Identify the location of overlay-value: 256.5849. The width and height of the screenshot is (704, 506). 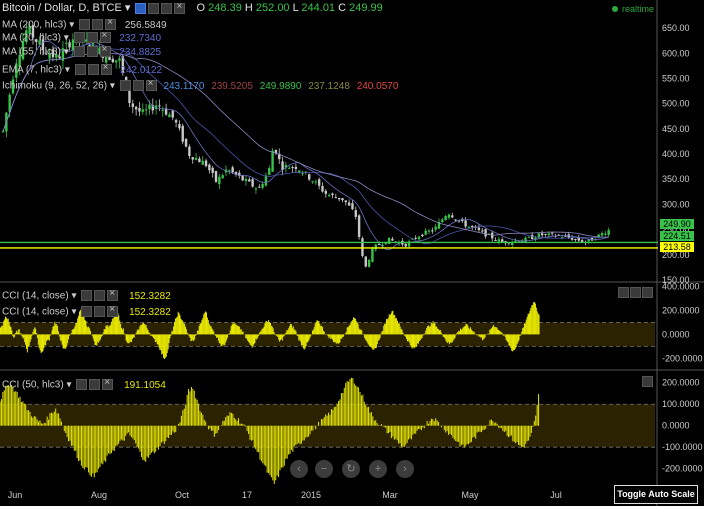
(145, 25).